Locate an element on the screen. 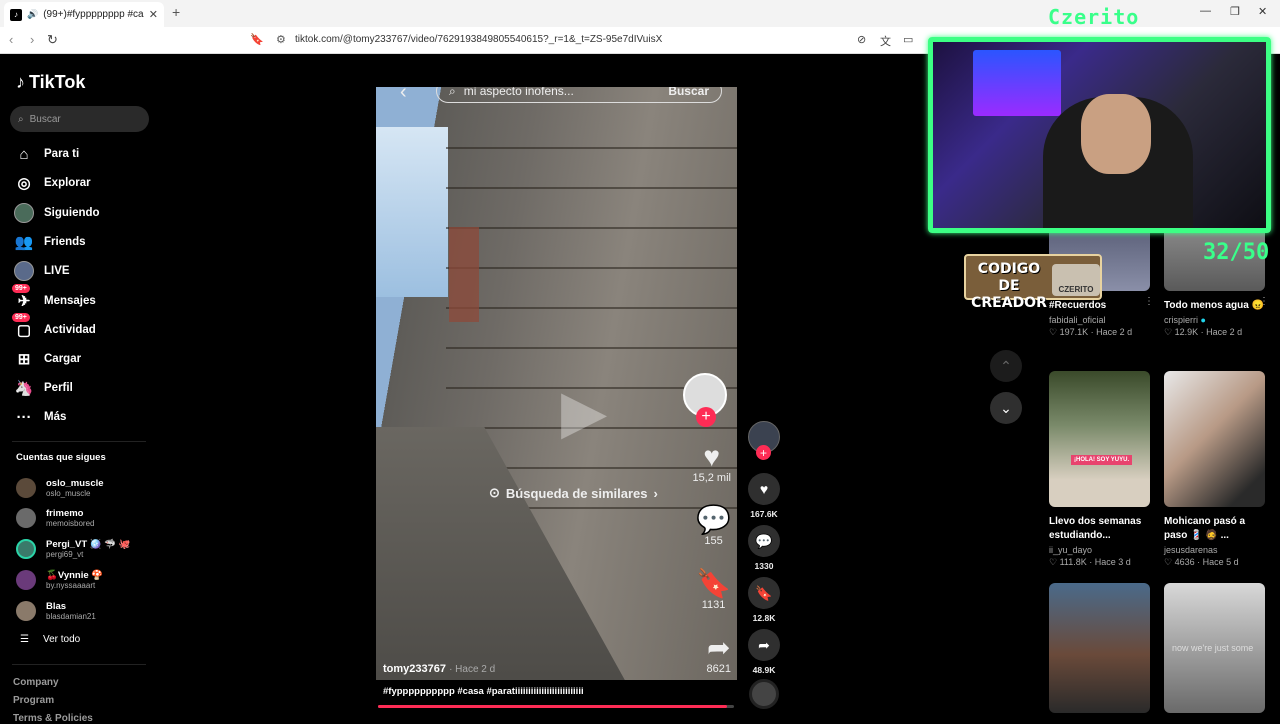 This screenshot has width=1280, height=724. see-all-label: Ver todo is located at coordinates (61, 639).